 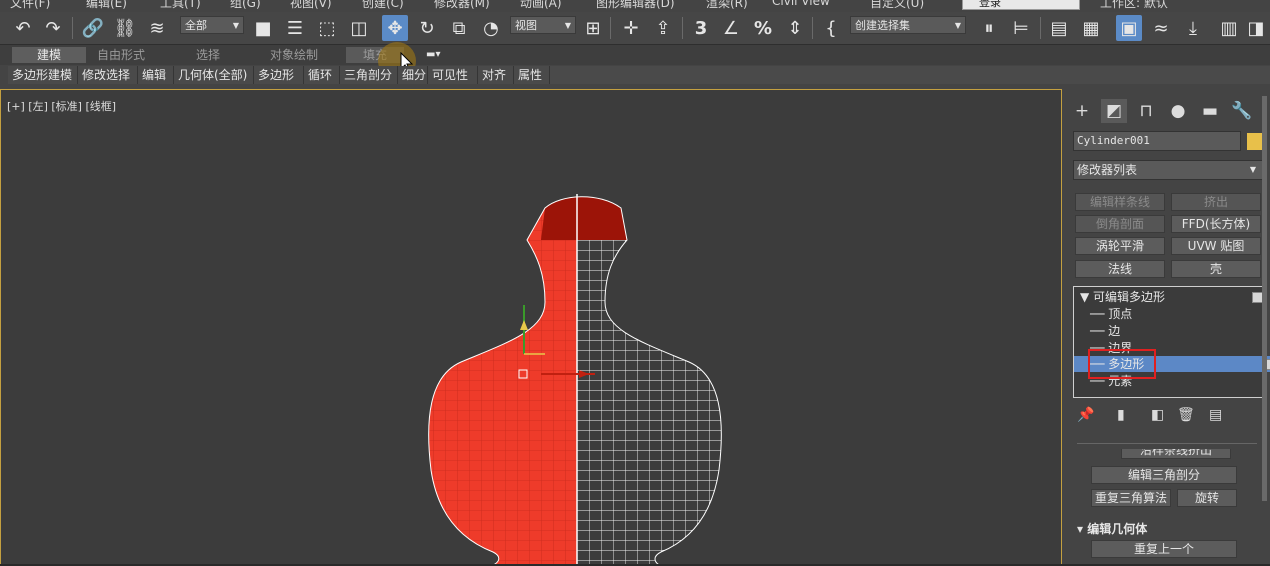 I want to click on link-icon: 🔗, so click(x=93, y=28).